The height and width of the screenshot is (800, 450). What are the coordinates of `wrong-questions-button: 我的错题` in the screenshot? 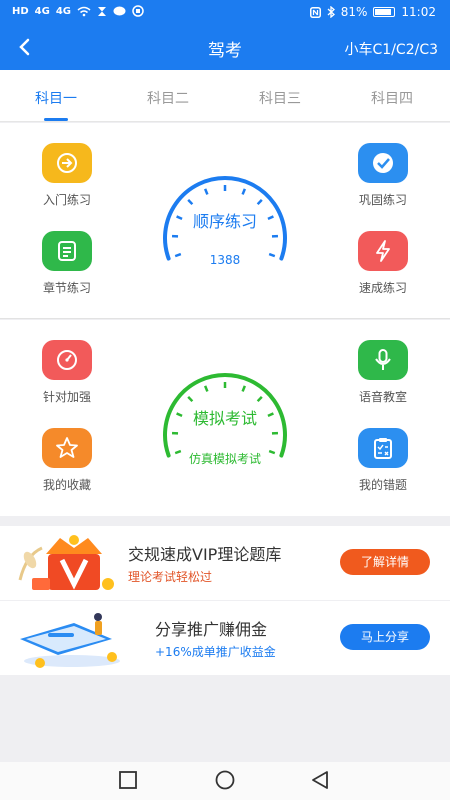 It's located at (383, 460).